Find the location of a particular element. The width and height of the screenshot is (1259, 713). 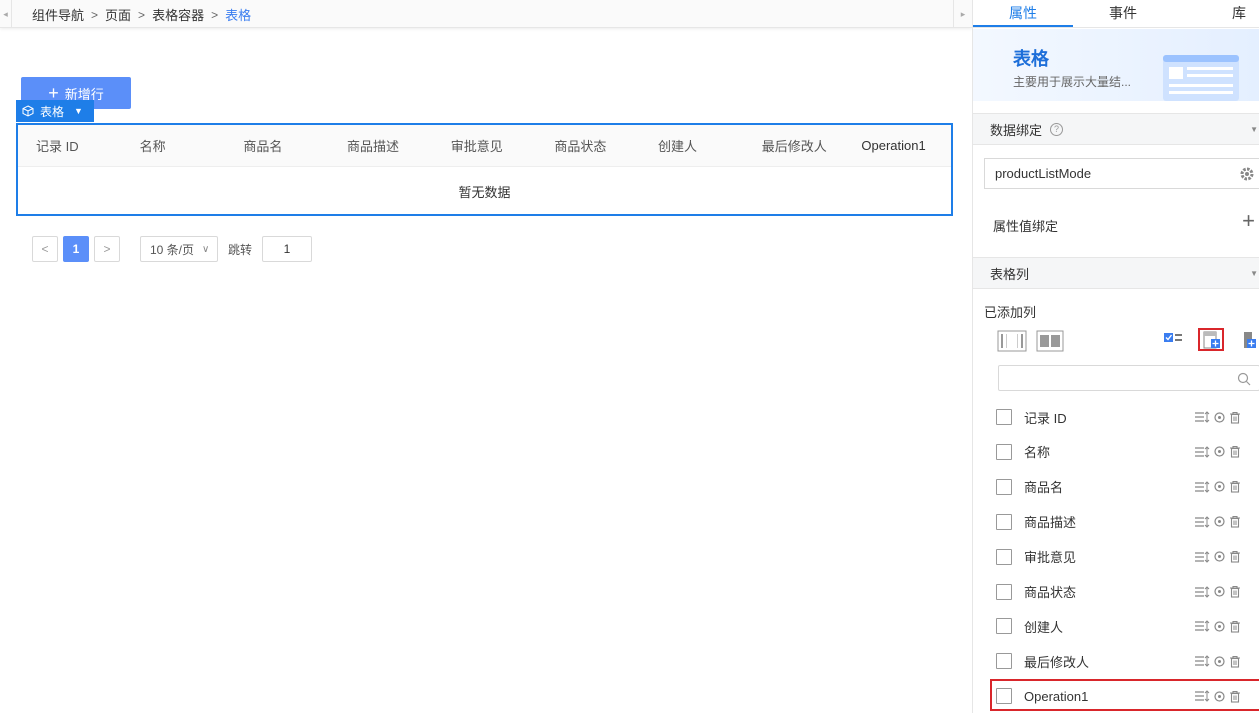

page-number-current: 1 is located at coordinates (76, 249).